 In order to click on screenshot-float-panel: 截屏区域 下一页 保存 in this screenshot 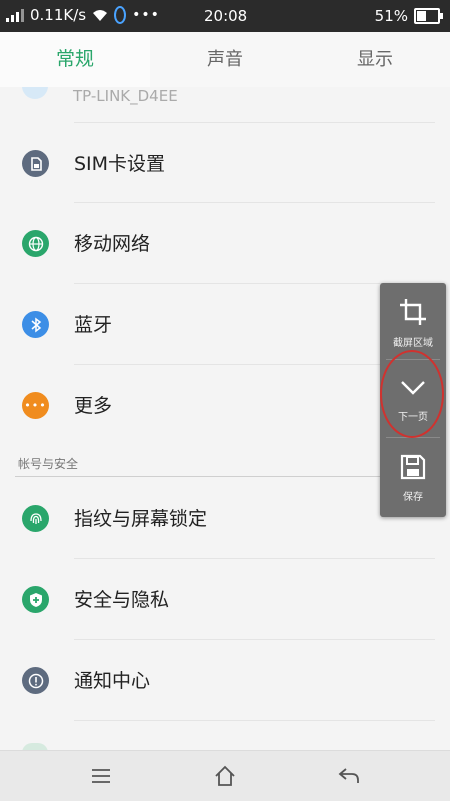, I will do `click(413, 400)`.